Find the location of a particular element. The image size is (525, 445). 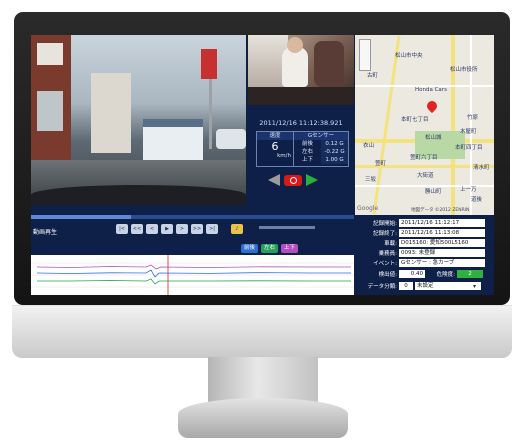

info-row-vehicle: 車載: D015160: 愛知500L5160 is located at coordinates (421, 243).